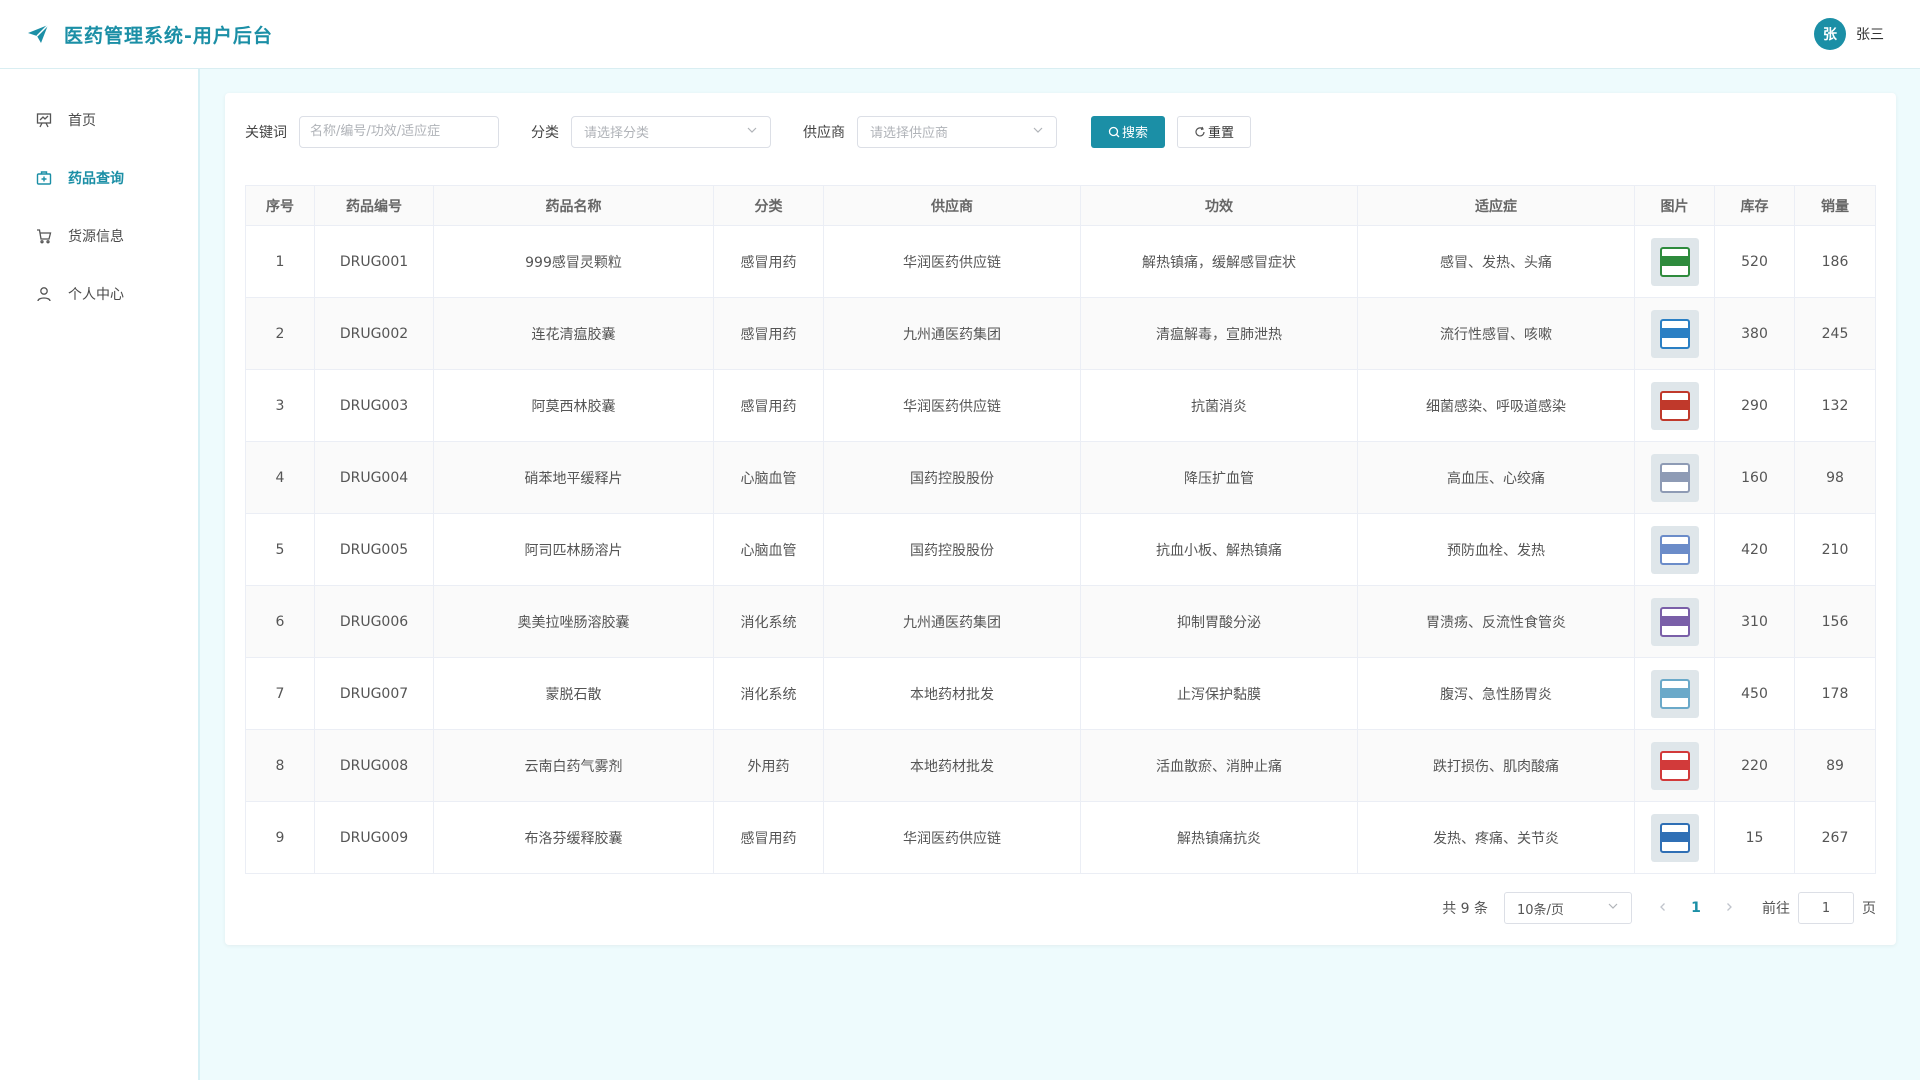  I want to click on search-button-label: 搜索, so click(1134, 132).